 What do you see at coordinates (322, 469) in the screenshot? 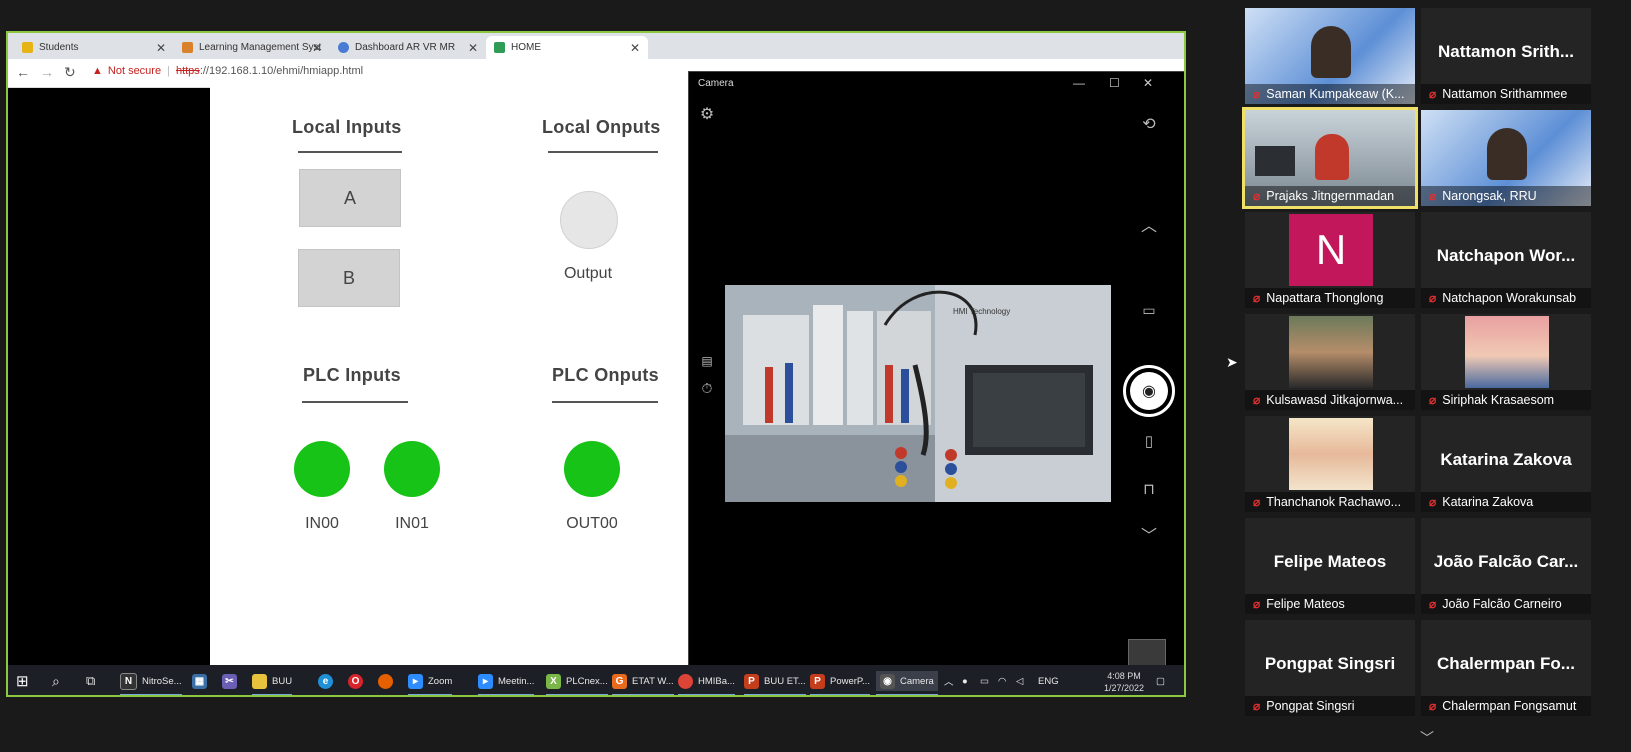
I see `in00-lamp` at bounding box center [322, 469].